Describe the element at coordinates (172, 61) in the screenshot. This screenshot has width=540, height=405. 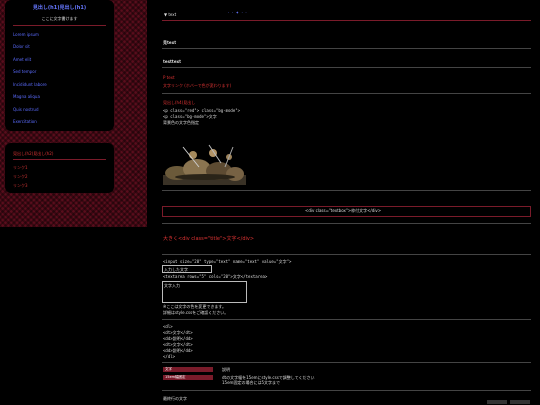
I see `heading-2: testtext` at that location.